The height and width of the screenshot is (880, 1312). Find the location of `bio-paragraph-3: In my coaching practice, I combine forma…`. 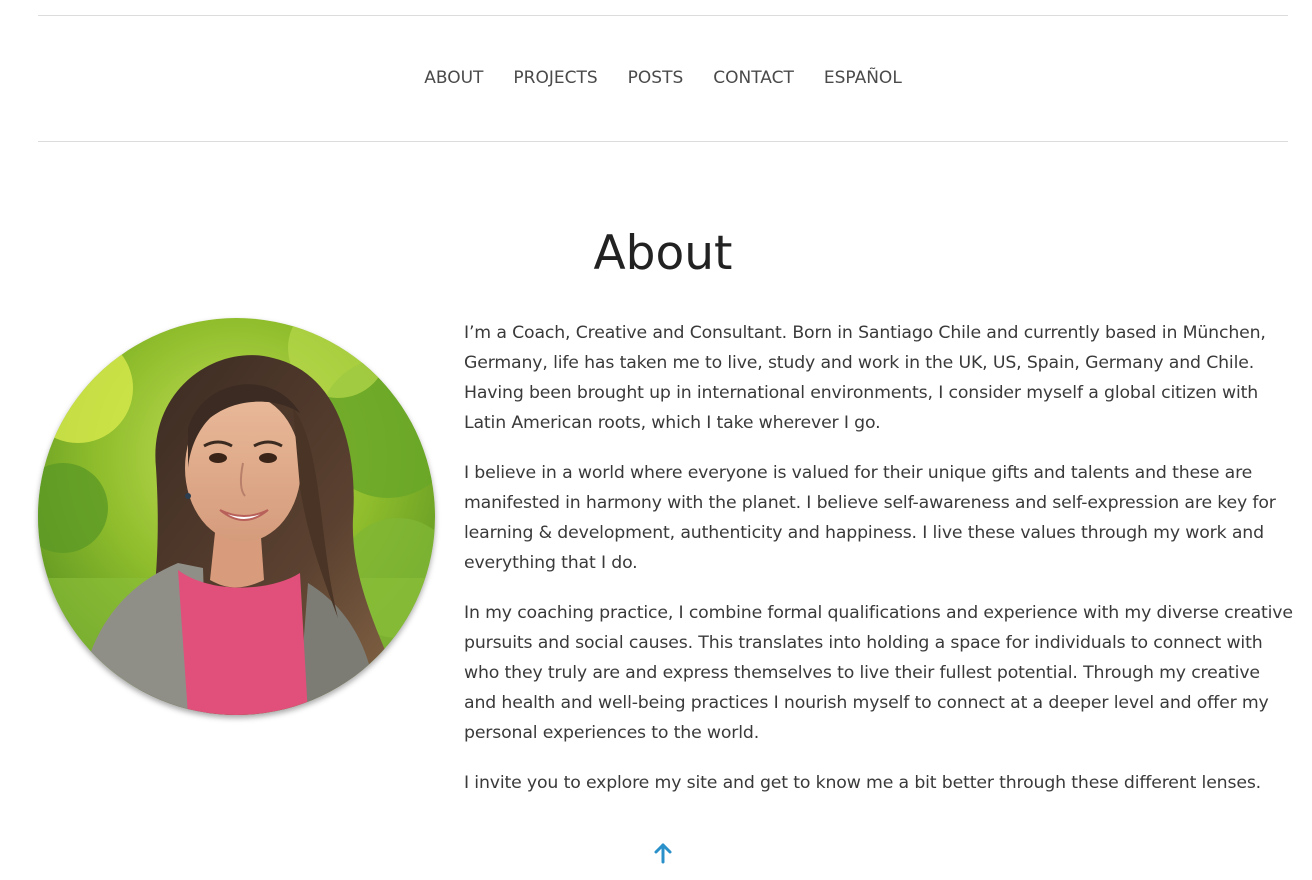

bio-paragraph-3: In my coaching practice, I combine forma… is located at coordinates (878, 673).